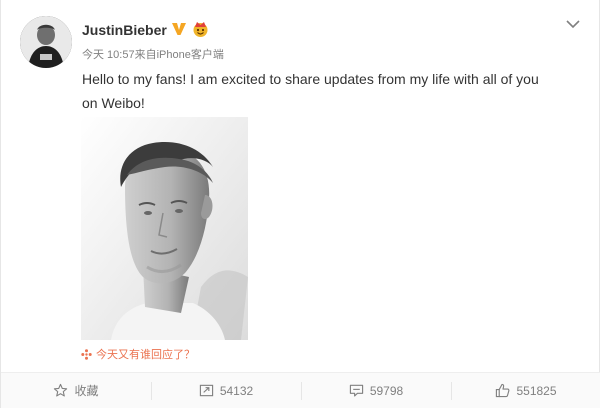 The height and width of the screenshot is (408, 600). I want to click on like-button: 551825, so click(525, 390).